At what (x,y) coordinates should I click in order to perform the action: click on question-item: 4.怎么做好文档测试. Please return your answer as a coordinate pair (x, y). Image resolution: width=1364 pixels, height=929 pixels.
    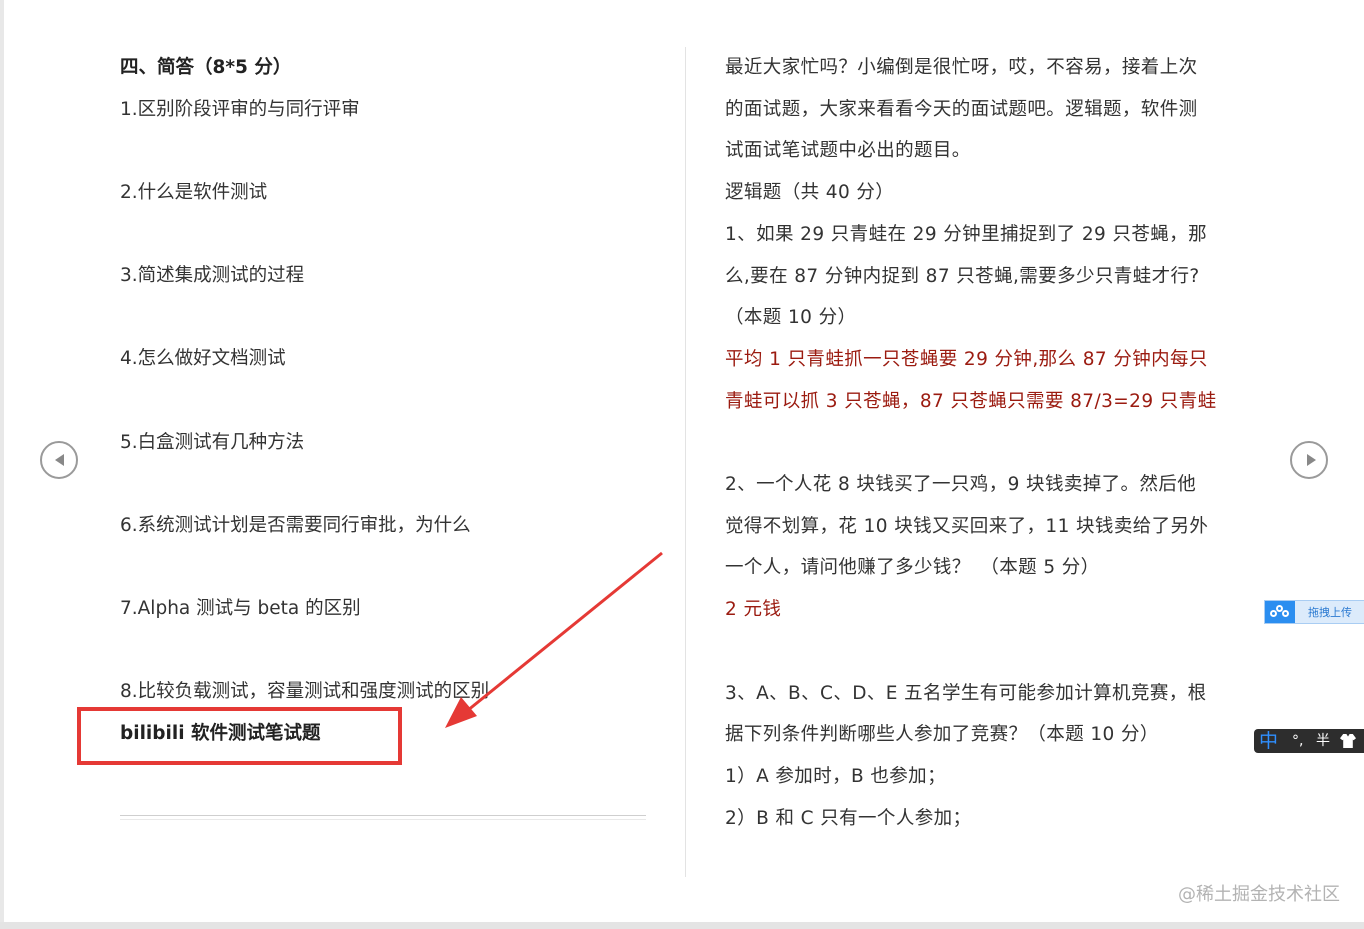
    Looking at the image, I should click on (203, 358).